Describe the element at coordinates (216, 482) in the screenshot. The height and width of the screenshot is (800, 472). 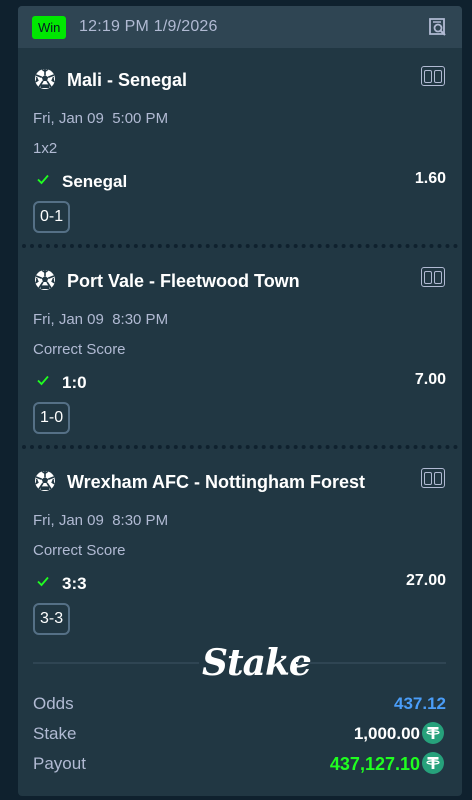
I see `match-title: Wrexham AFC - Nottingham Forest` at that location.